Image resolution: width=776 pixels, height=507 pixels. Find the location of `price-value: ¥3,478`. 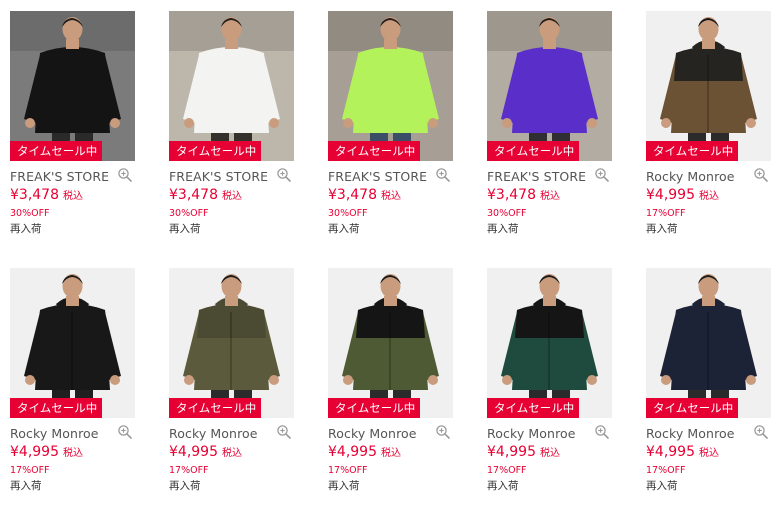

price-value: ¥3,478 is located at coordinates (511, 195).